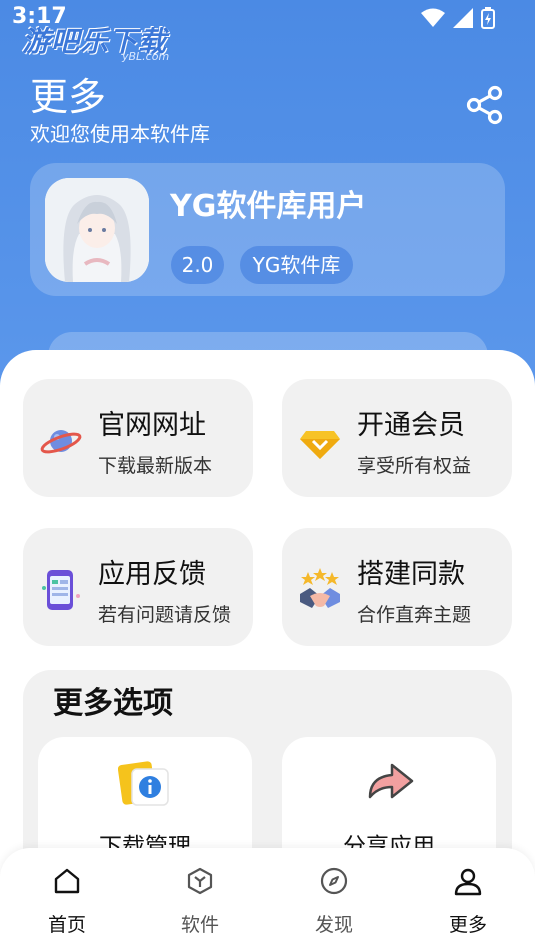  I want to click on share-arrow-icon, so click(391, 781).